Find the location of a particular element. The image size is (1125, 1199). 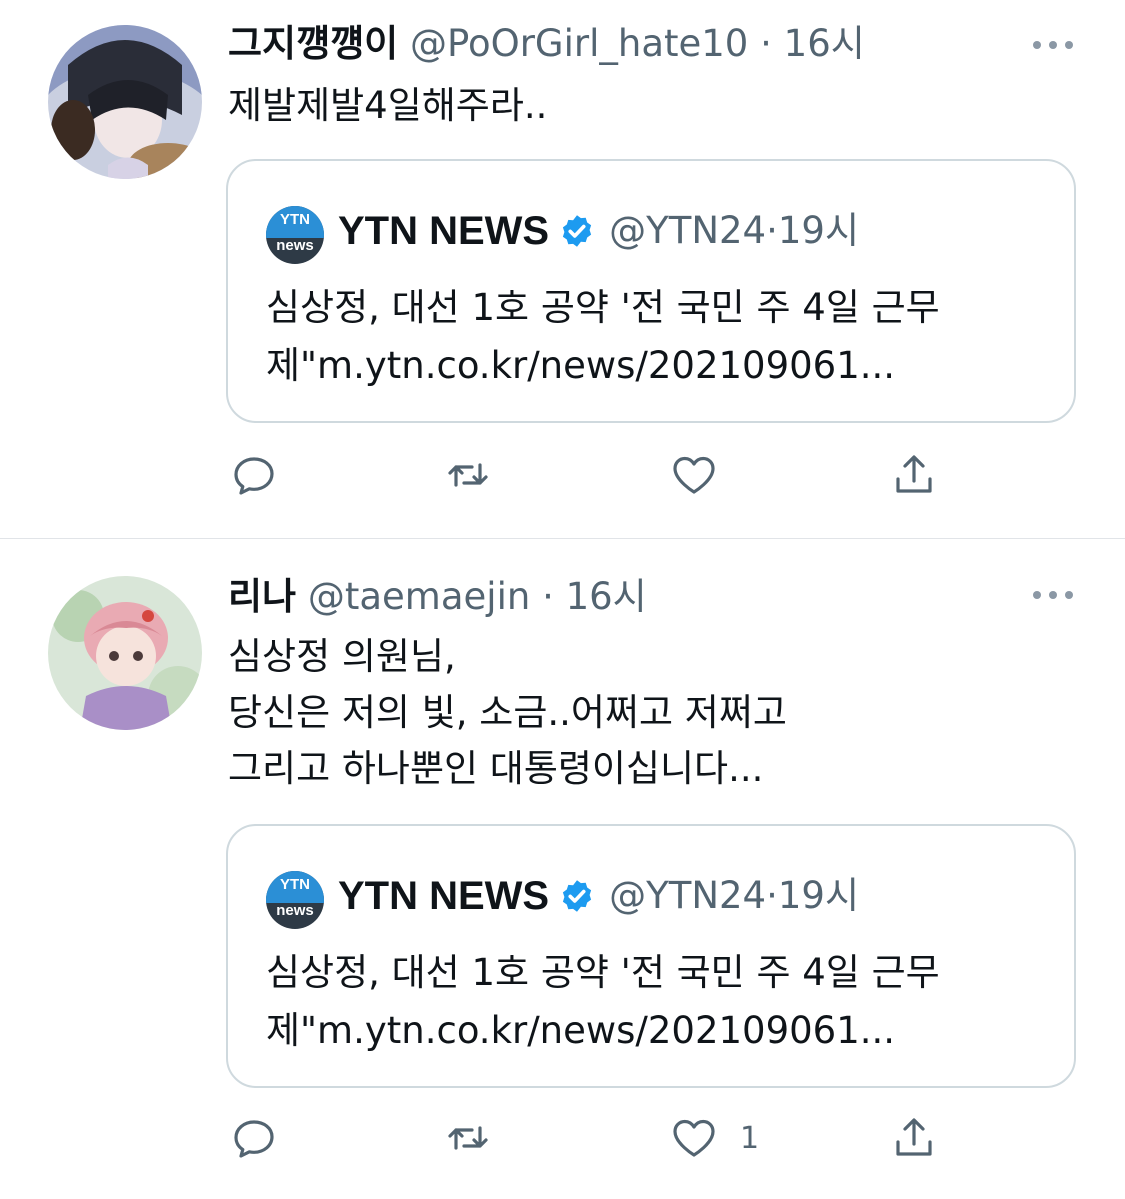

tweet-actions: 1 is located at coordinates (590, 1138).